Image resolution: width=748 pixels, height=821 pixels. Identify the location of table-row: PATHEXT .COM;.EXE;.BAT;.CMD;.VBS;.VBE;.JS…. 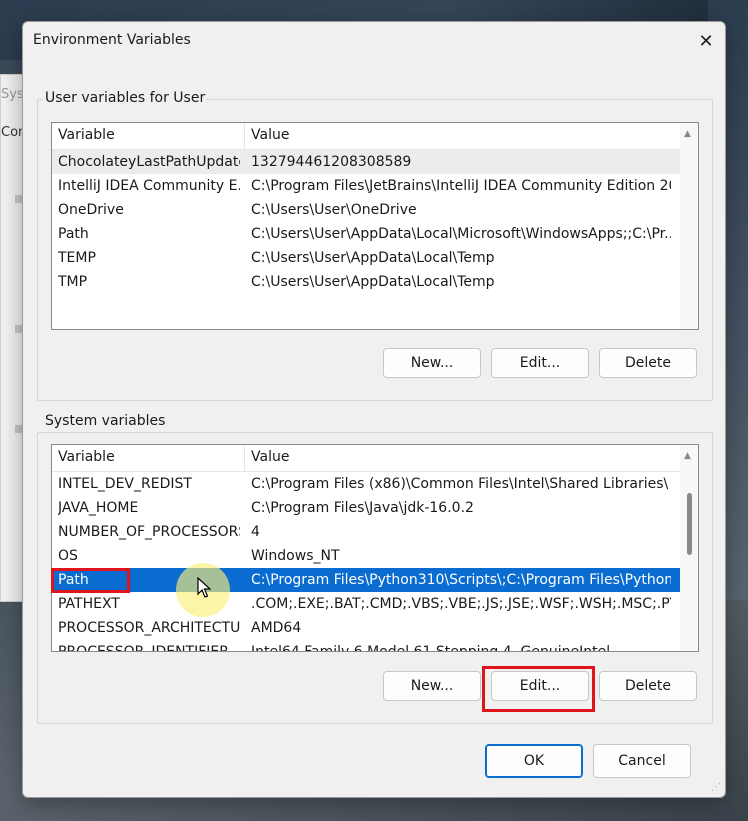
(375, 604).